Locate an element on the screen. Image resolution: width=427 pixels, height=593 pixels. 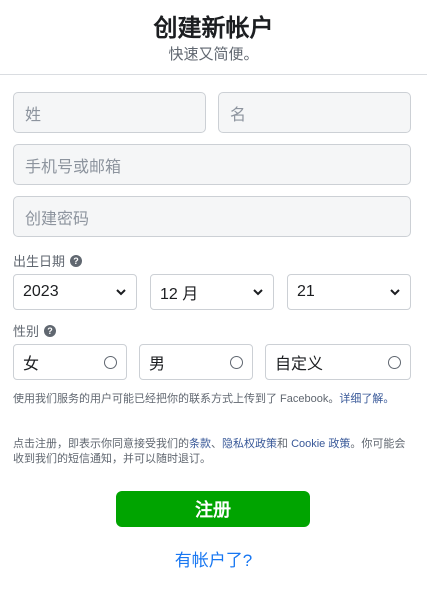
page-subtitle: 快速又简便。 is located at coordinates (213, 54).